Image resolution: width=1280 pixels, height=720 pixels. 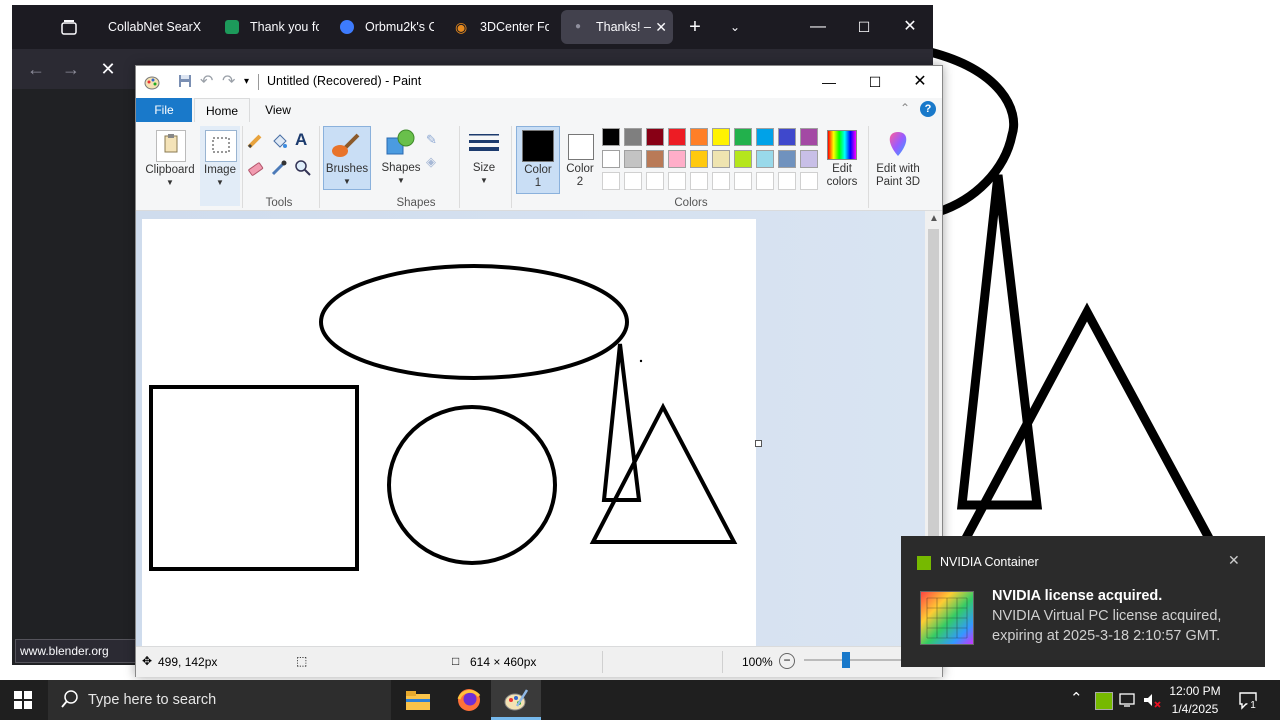 I want to click on undo-icon: ↶, so click(x=206, y=81).